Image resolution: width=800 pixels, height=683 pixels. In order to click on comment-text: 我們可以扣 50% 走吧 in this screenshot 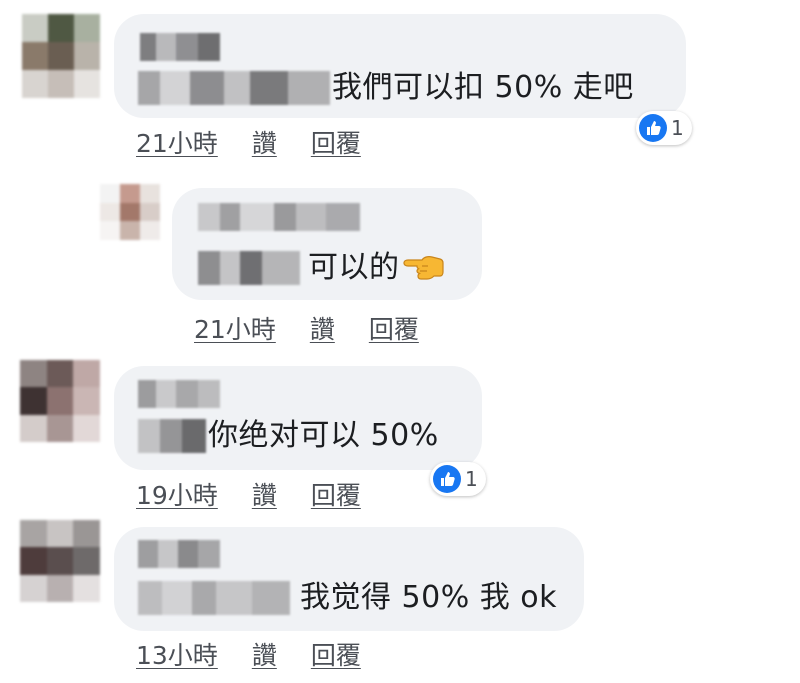, I will do `click(483, 87)`.